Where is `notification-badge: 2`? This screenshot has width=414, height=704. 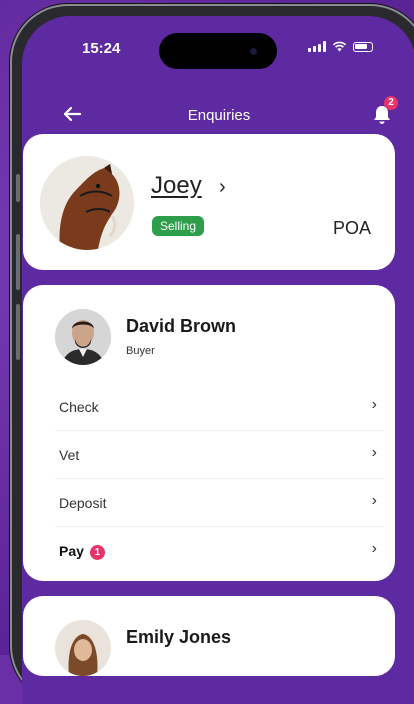
notification-badge: 2 is located at coordinates (391, 103).